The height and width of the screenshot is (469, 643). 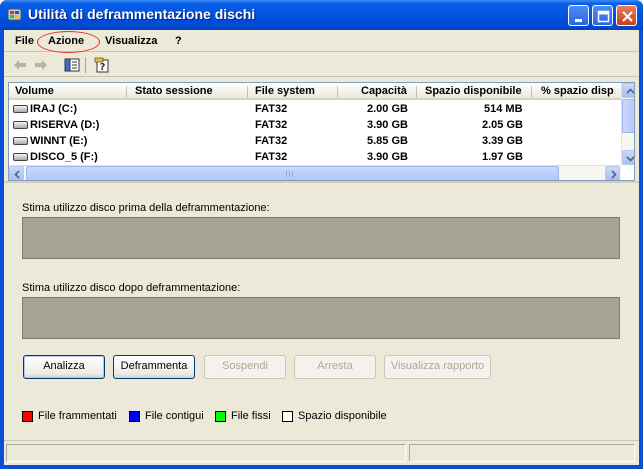 What do you see at coordinates (577, 91) in the screenshot?
I see `col-percent-free: % spazio disp` at bounding box center [577, 91].